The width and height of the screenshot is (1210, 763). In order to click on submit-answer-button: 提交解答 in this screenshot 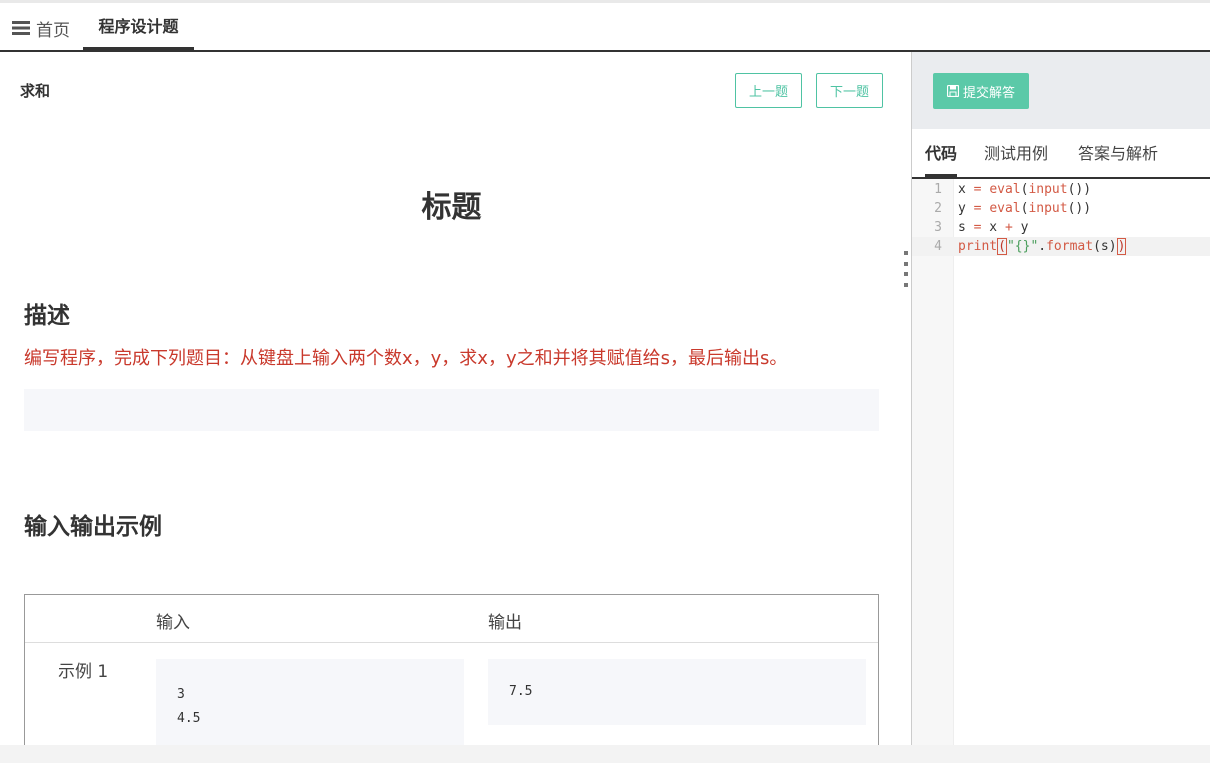, I will do `click(981, 91)`.